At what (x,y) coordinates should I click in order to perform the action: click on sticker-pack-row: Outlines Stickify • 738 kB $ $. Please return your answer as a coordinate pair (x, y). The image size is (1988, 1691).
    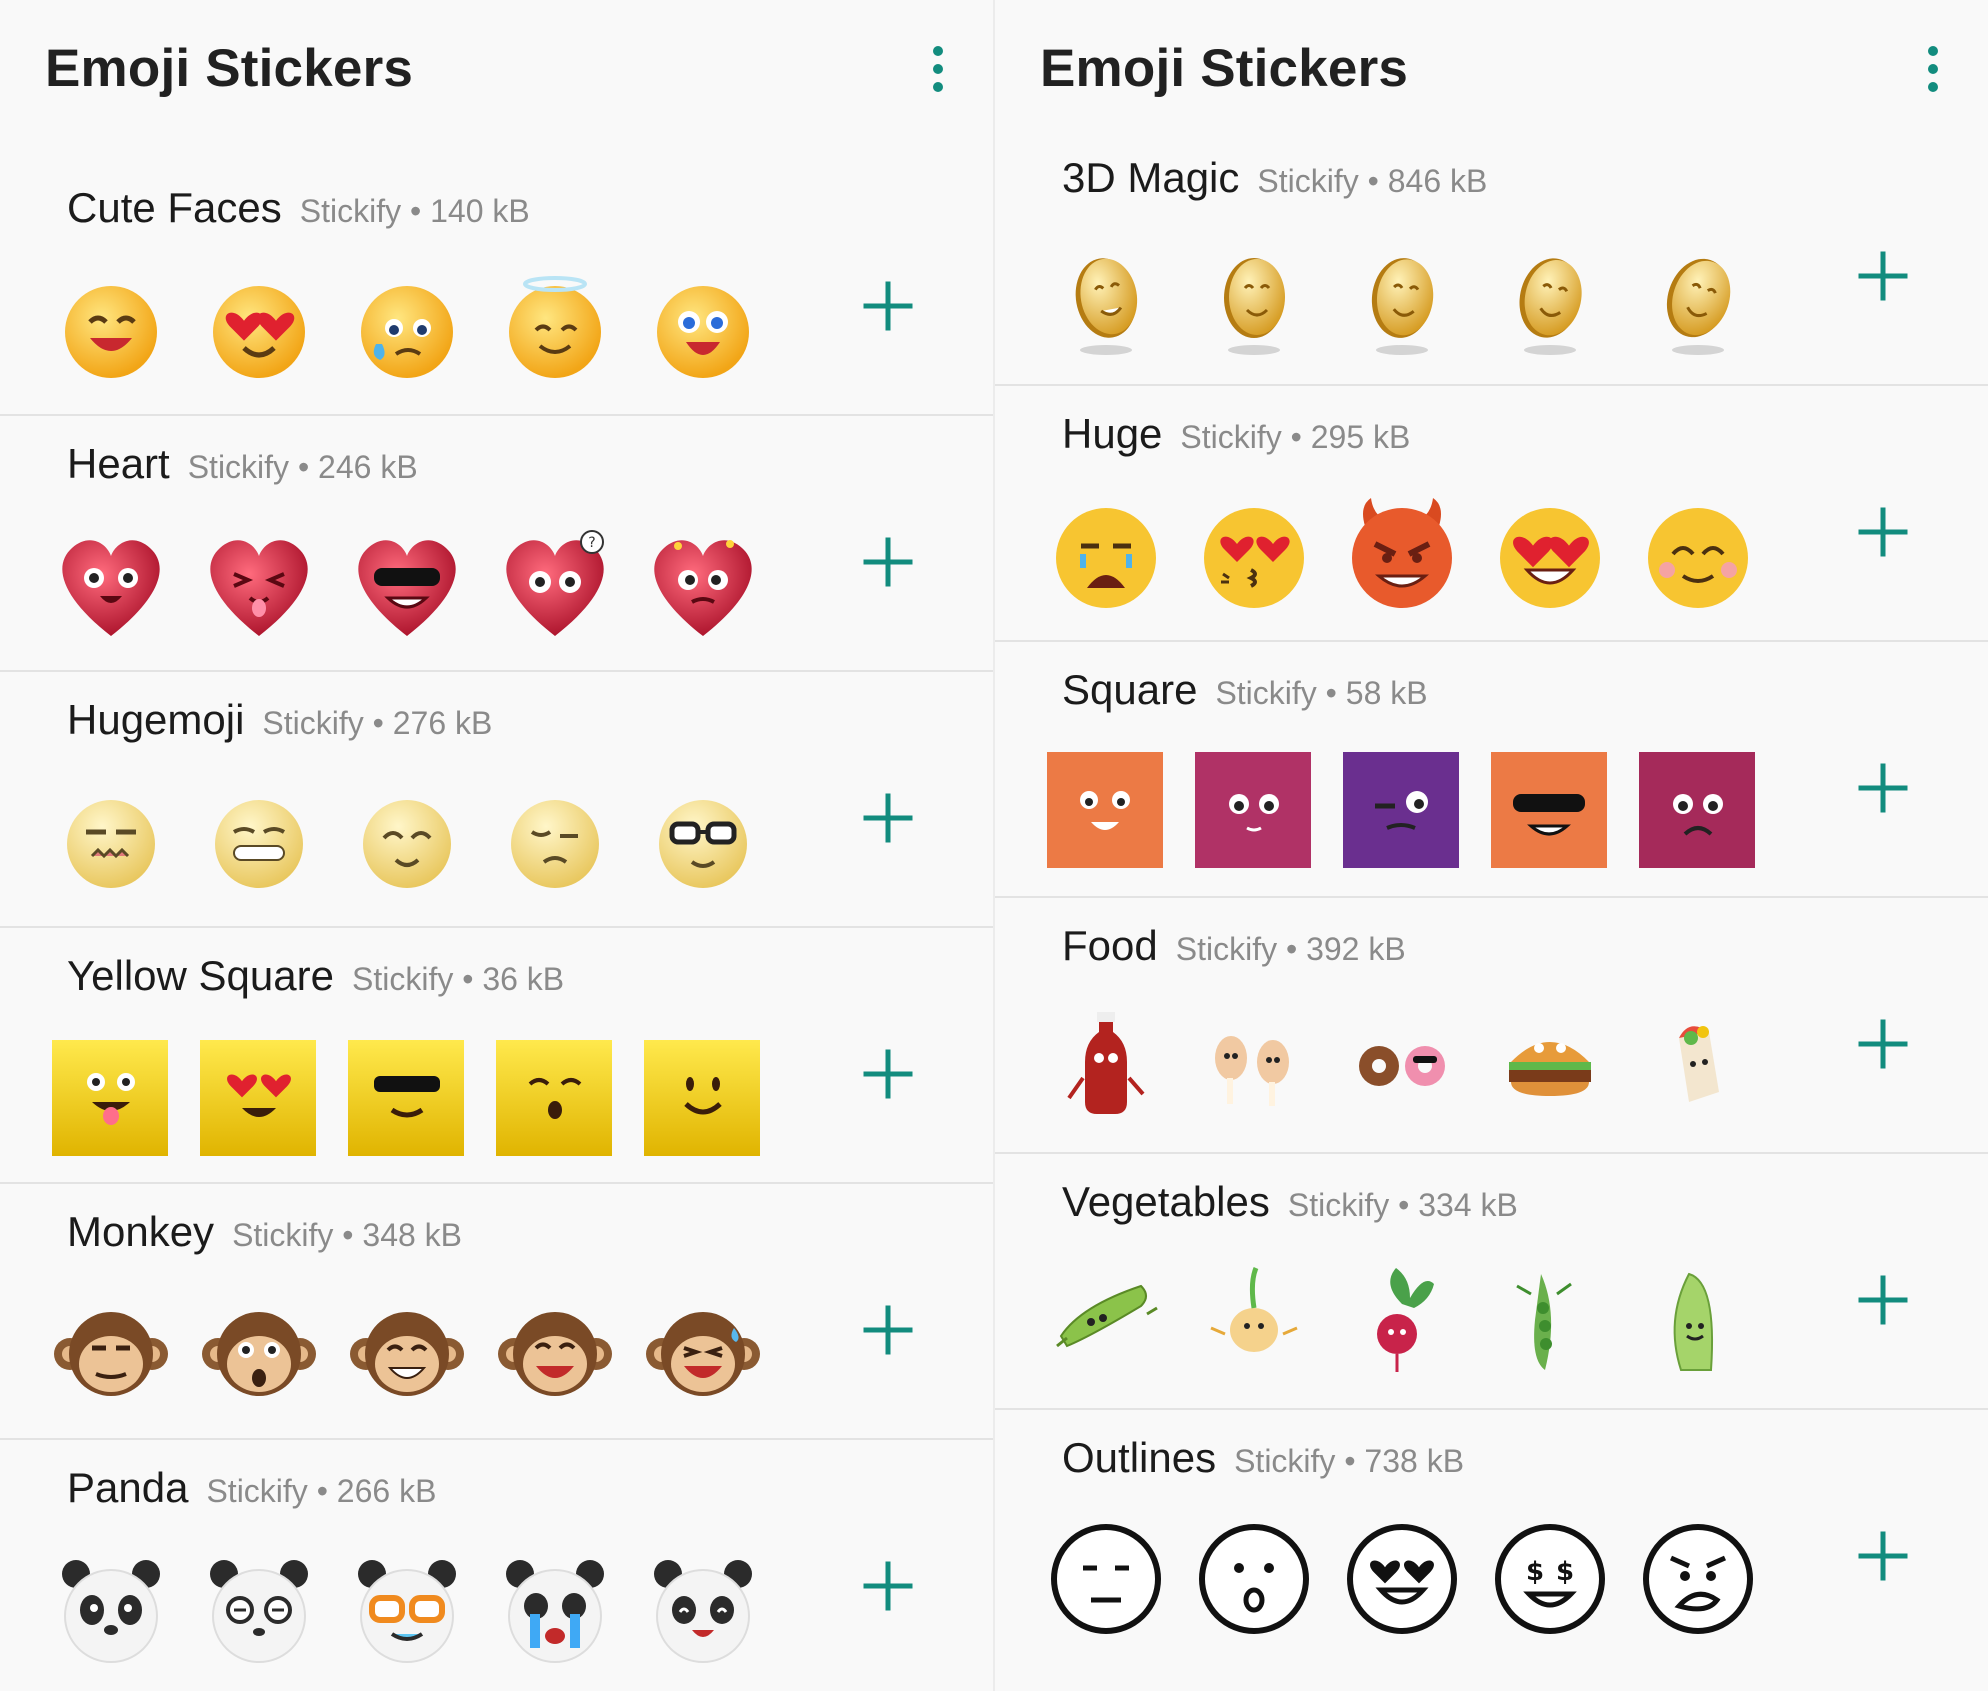
    Looking at the image, I should click on (1491, 1537).